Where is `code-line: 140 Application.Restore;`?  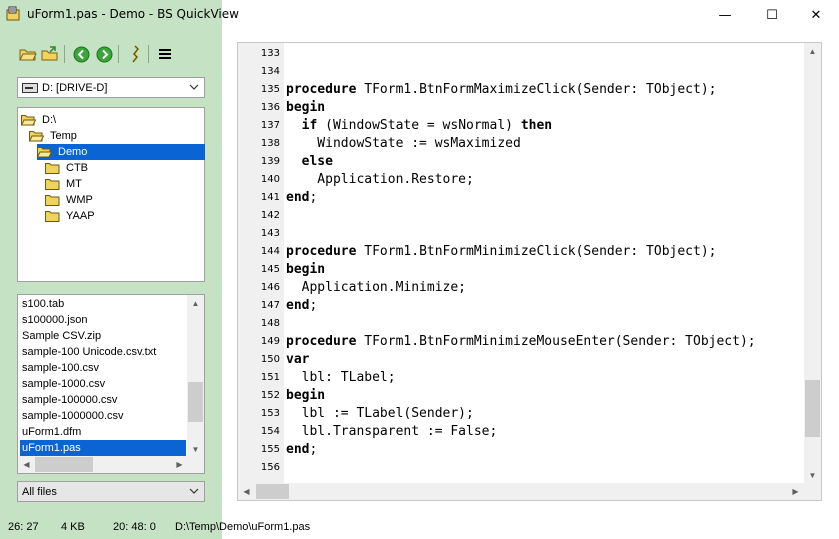
code-line: 140 Application.Restore; is located at coordinates (521, 180).